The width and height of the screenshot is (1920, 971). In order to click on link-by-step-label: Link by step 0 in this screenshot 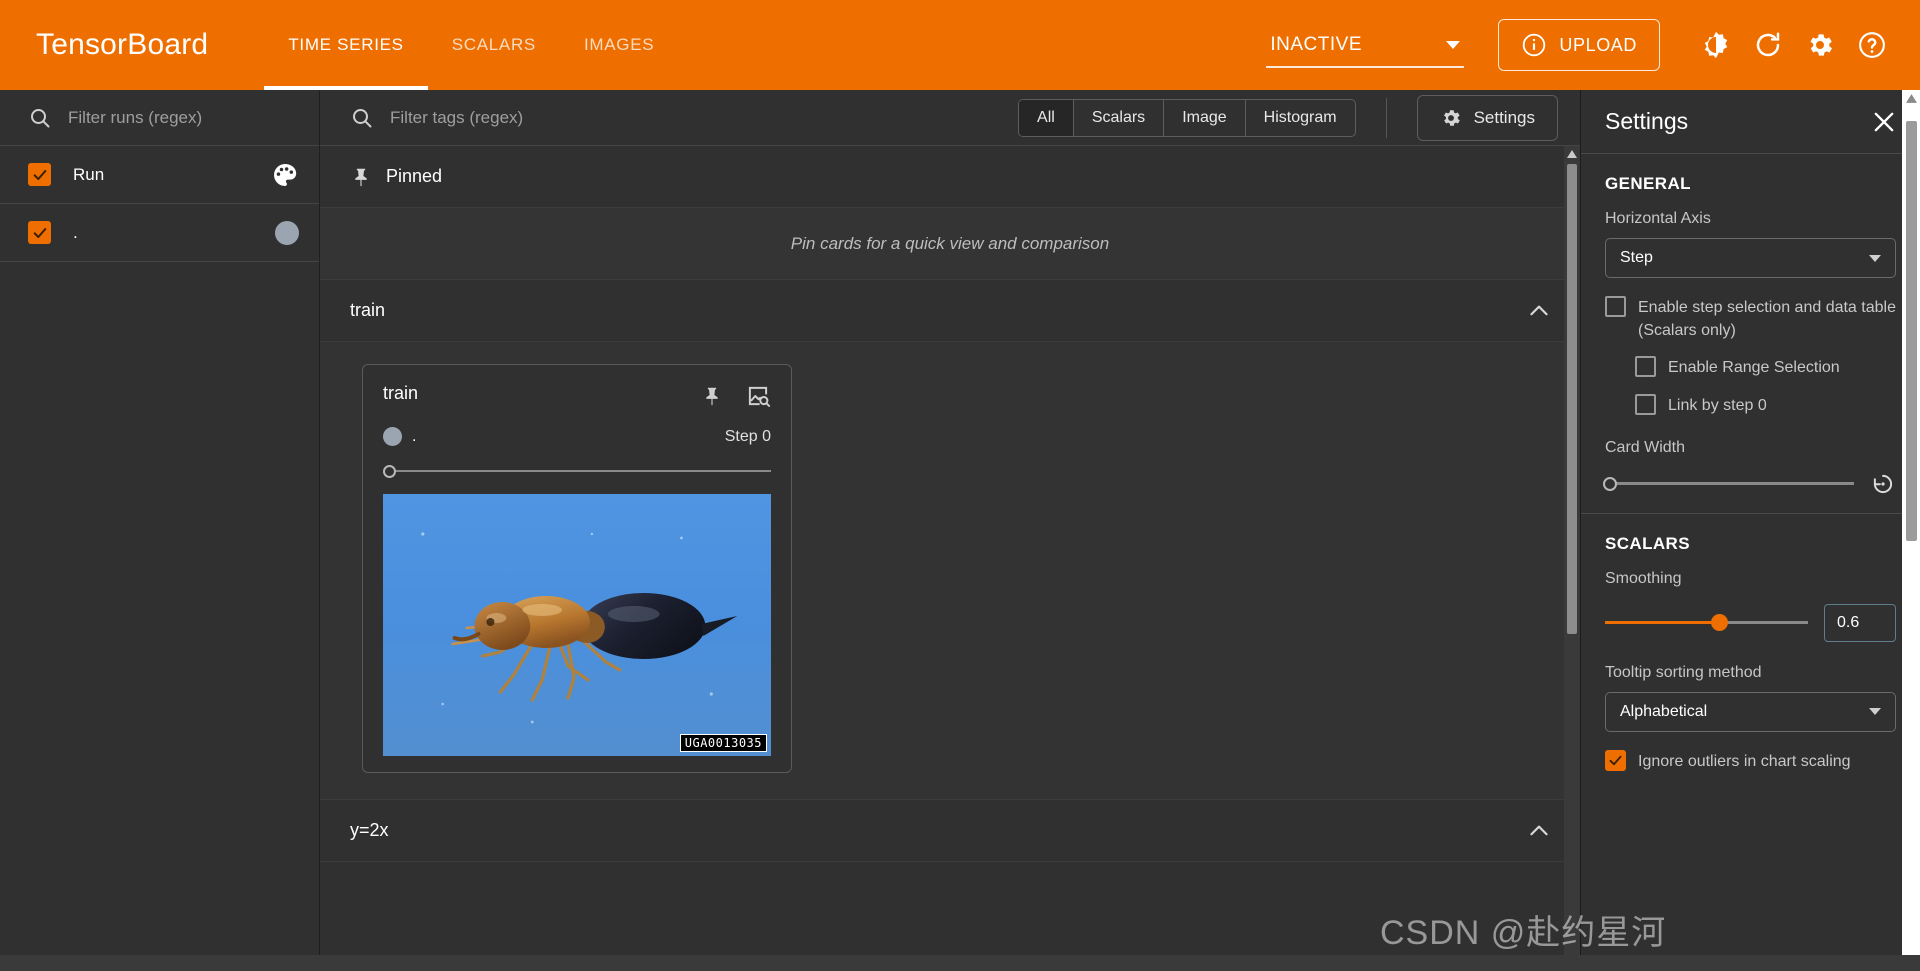, I will do `click(1717, 405)`.